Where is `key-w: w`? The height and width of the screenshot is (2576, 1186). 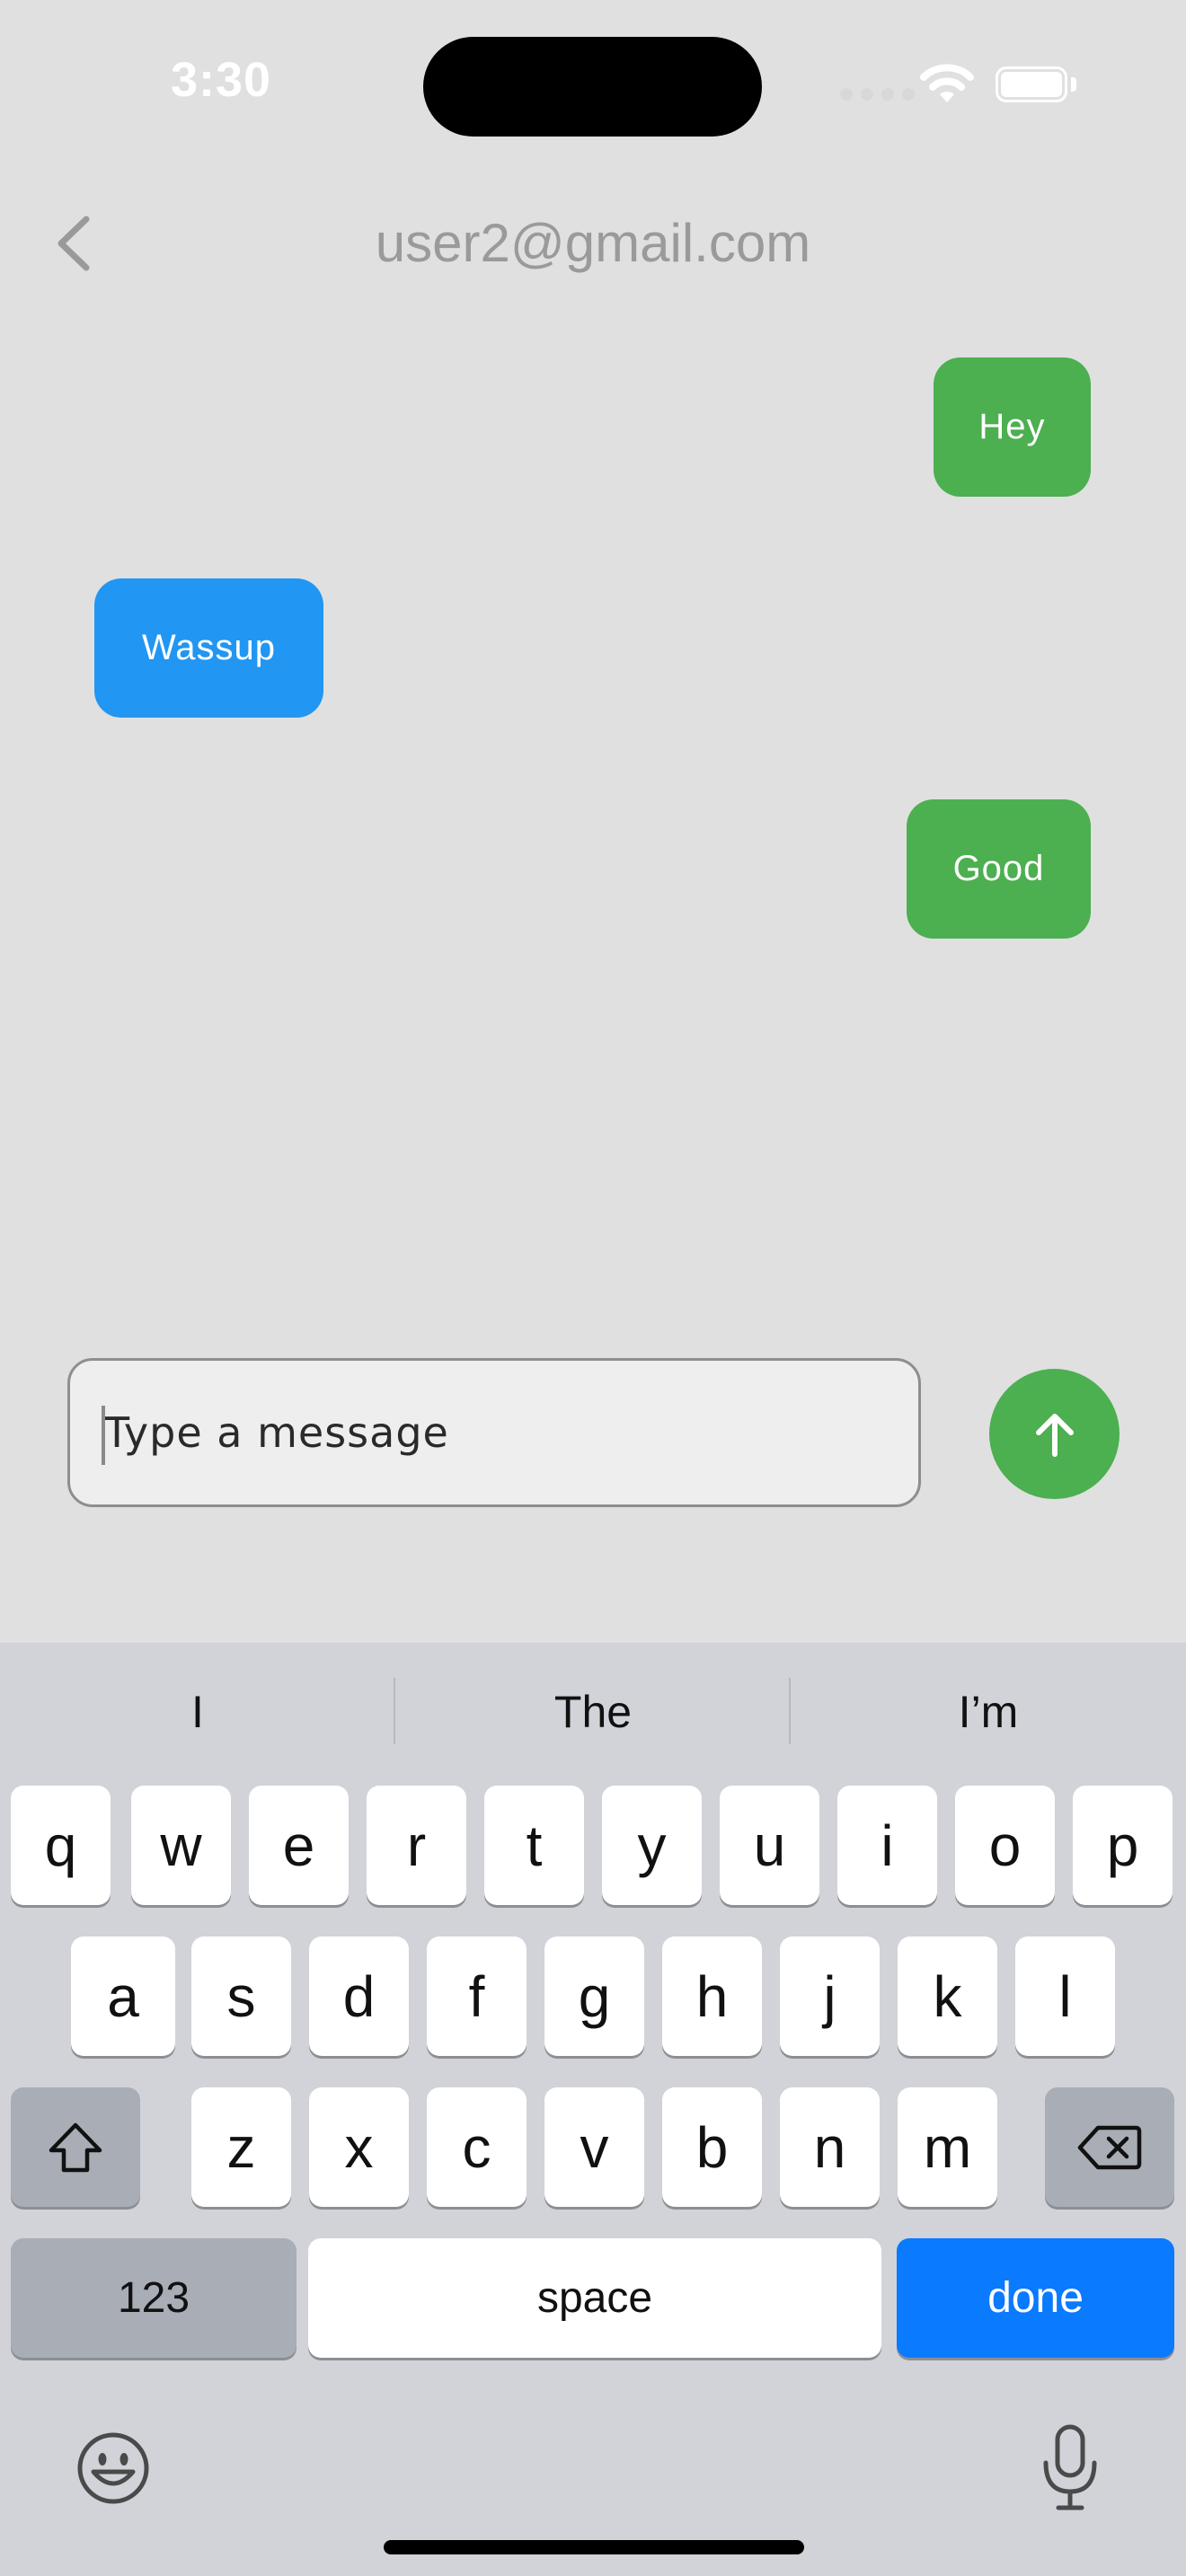
key-w: w is located at coordinates (181, 1845).